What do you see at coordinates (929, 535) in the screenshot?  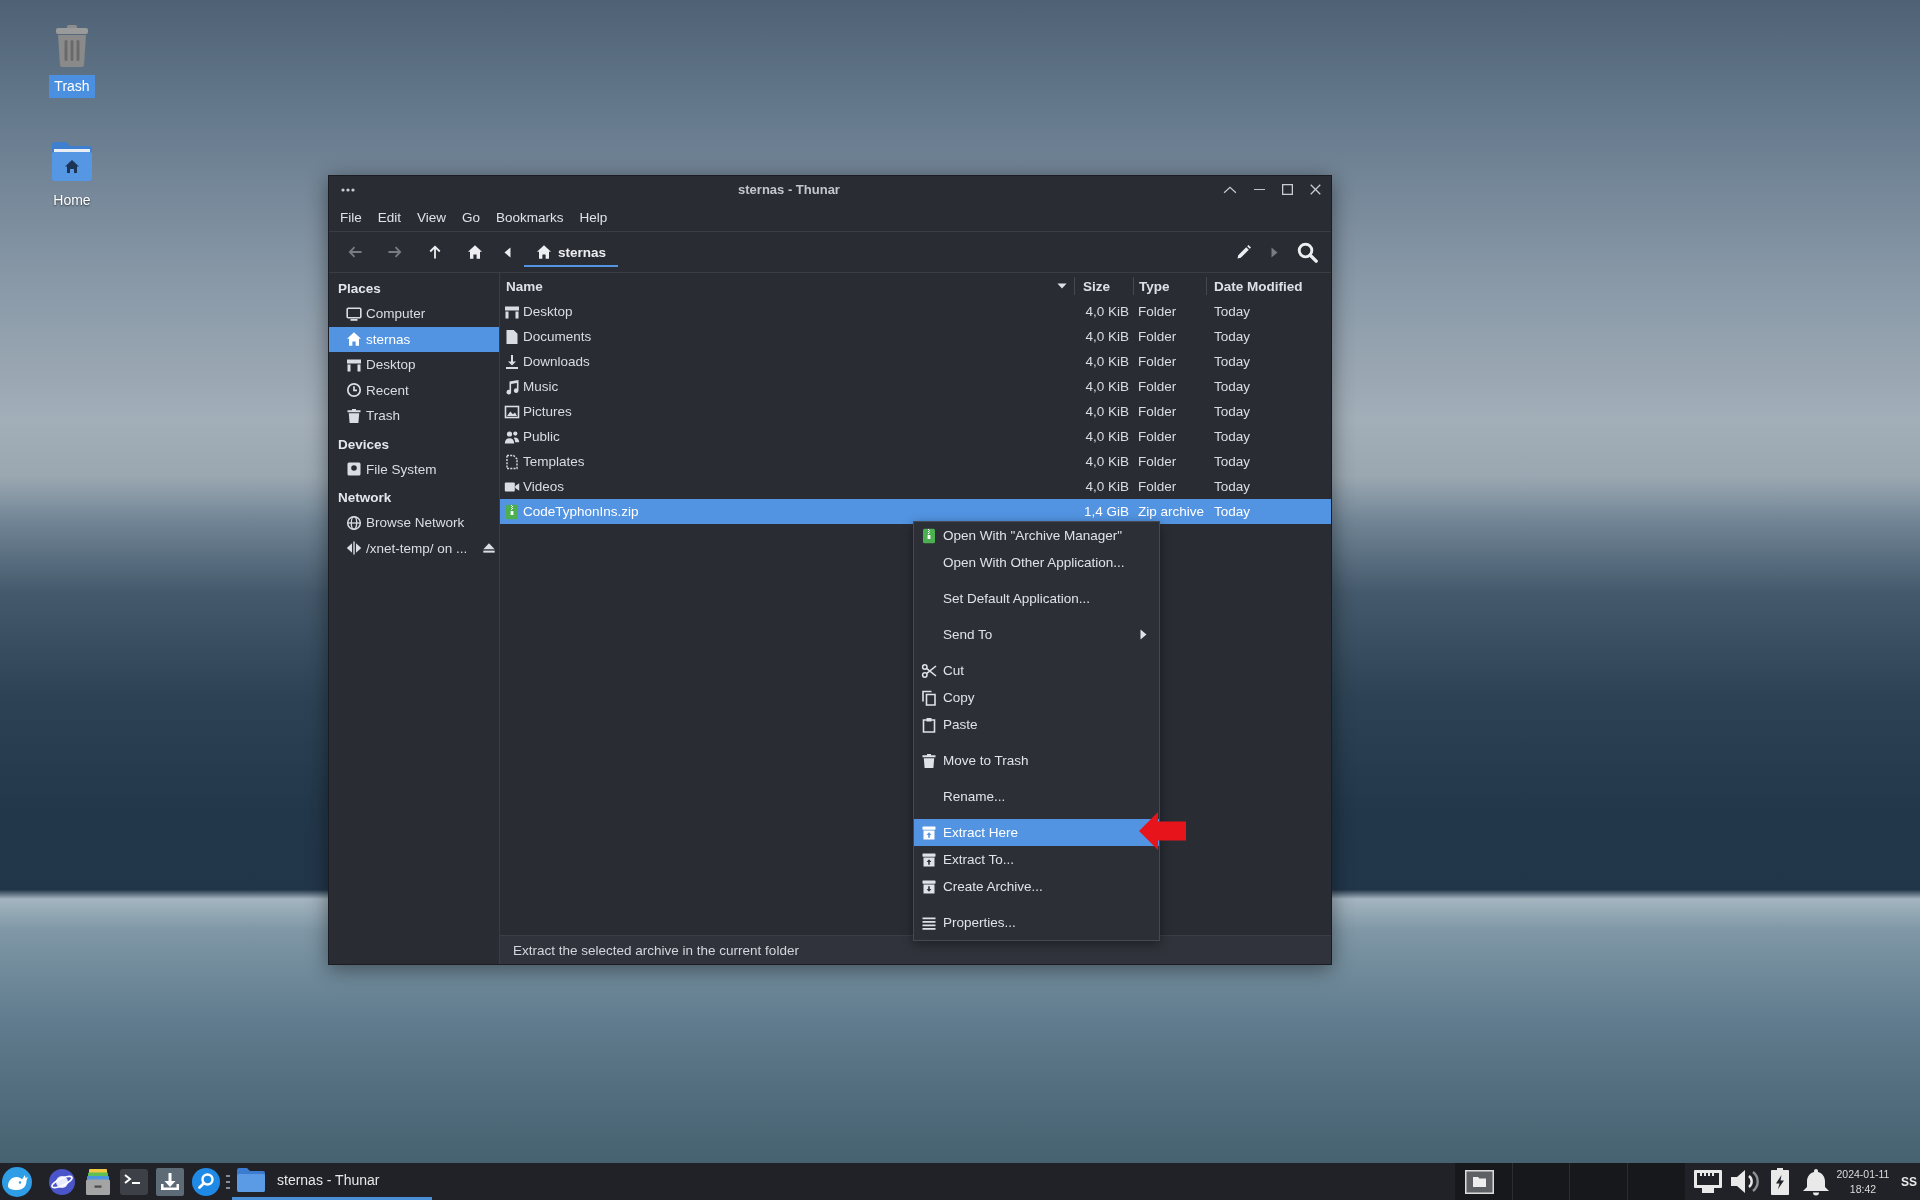 I see `zip-archive-icon` at bounding box center [929, 535].